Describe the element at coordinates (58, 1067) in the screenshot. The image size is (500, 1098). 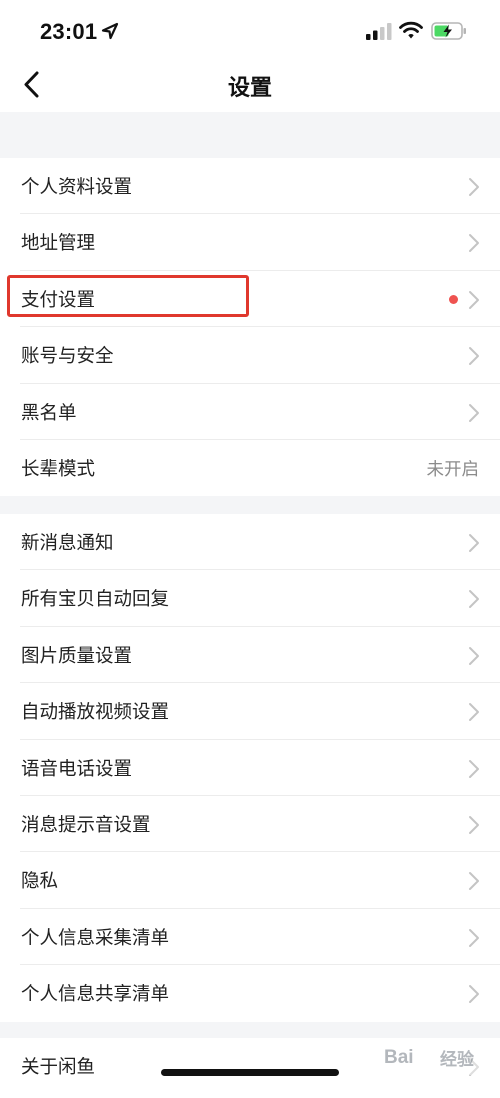
I see `settings-row-label: 关于闲鱼` at that location.